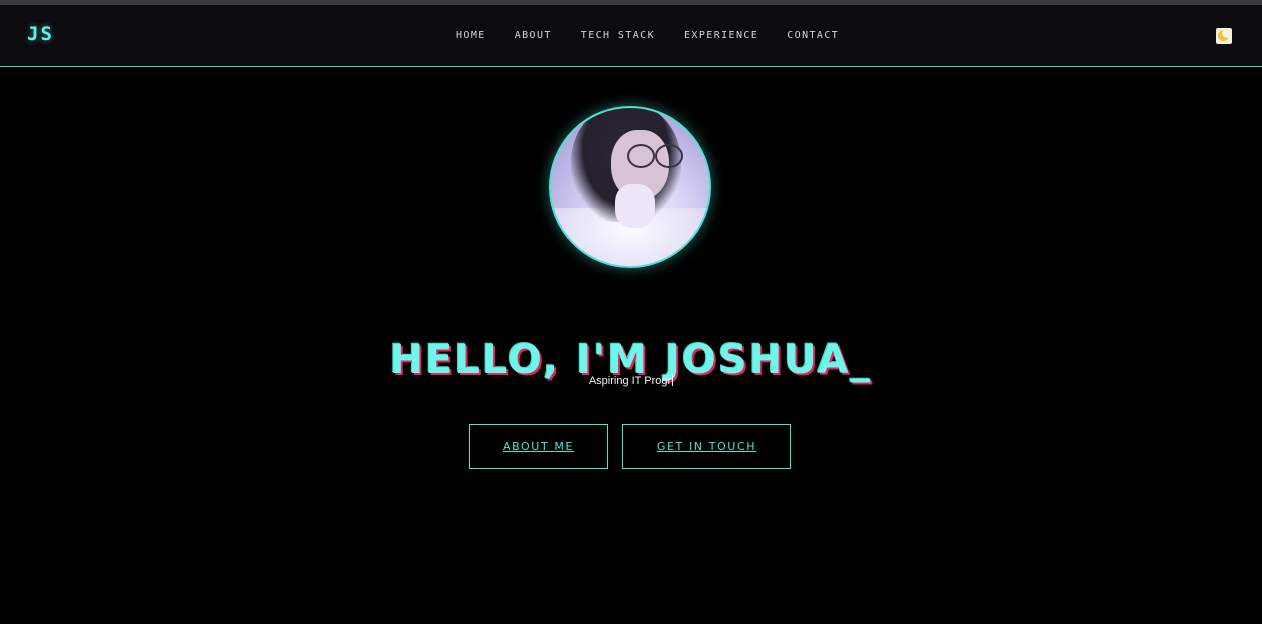 This screenshot has height=624, width=1262. Describe the element at coordinates (721, 36) in the screenshot. I see `nav-link-experience: EXPERIENCE` at that location.